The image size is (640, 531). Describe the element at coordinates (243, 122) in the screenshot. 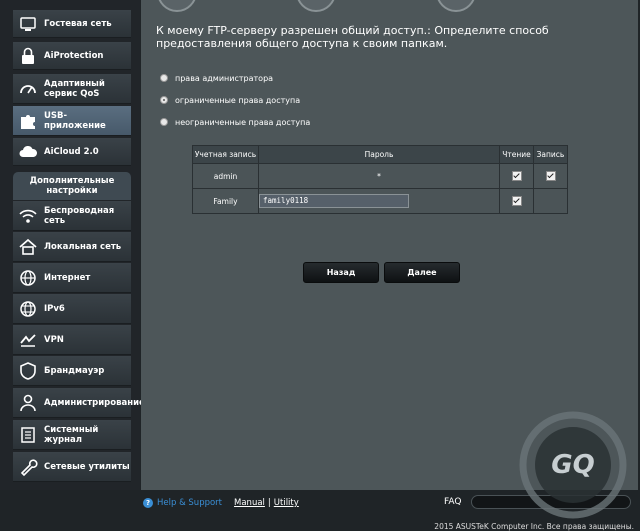

I see `option-label: неограниченные права доступа` at that location.